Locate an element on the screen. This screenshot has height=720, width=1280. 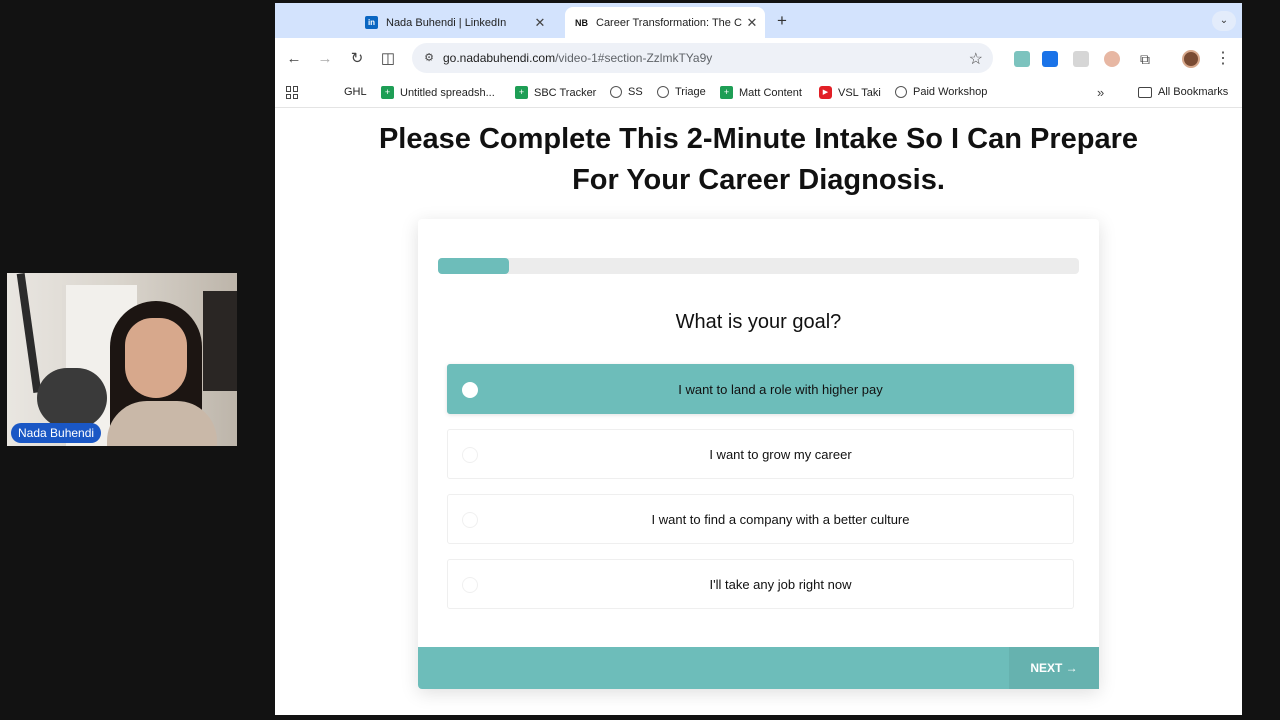
next-button: NEXT → is located at coordinates (1054, 668).